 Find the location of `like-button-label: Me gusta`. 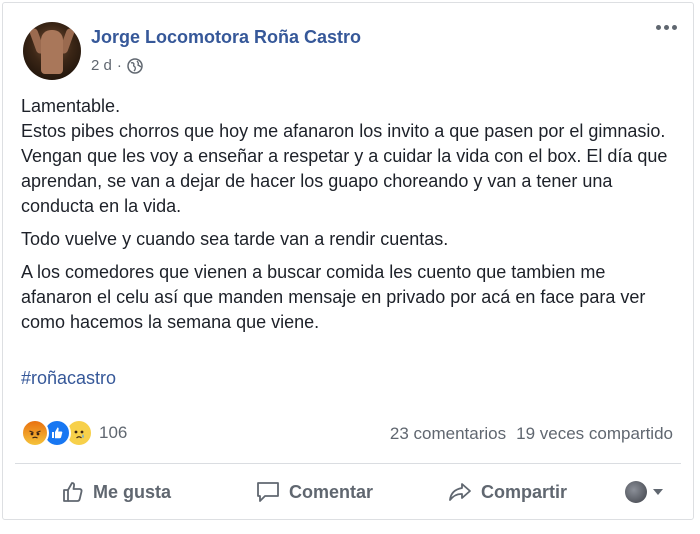

like-button-label: Me gusta is located at coordinates (132, 491).